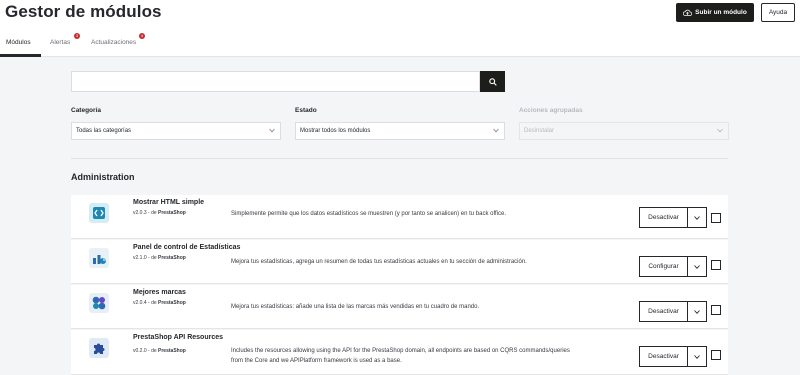 Image resolution: width=800 pixels, height=375 pixels. I want to click on search-button, so click(492, 81).